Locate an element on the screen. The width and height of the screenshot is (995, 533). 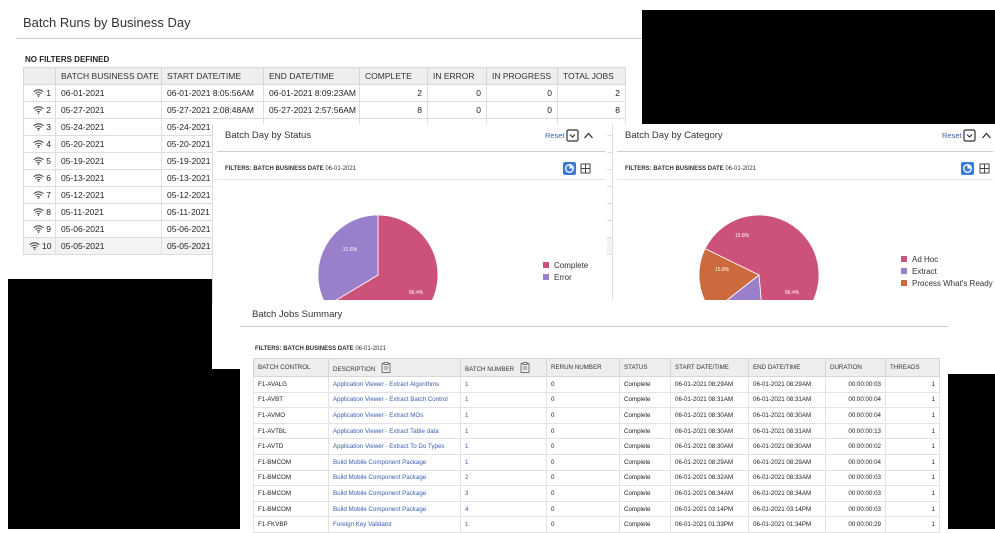
column-header is located at coordinates (39, 76).